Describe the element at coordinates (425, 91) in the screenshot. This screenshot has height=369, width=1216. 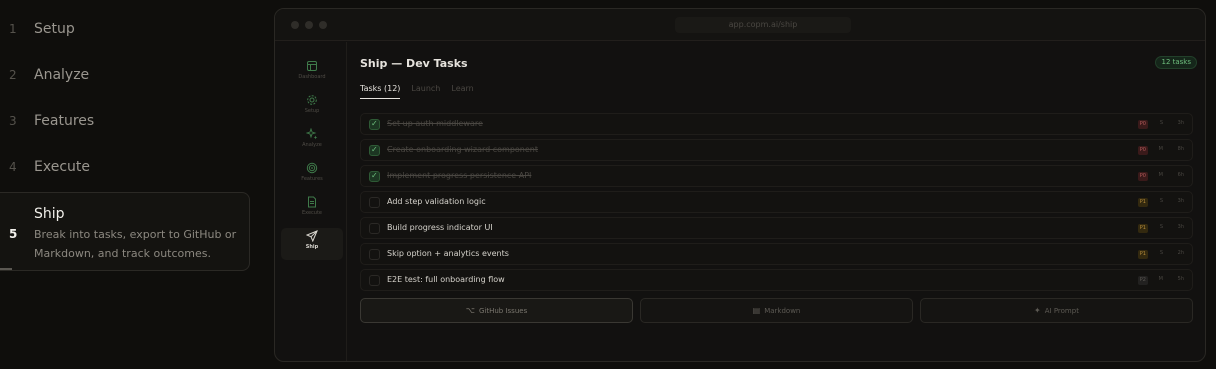
I see `tab-launch: Launch` at that location.